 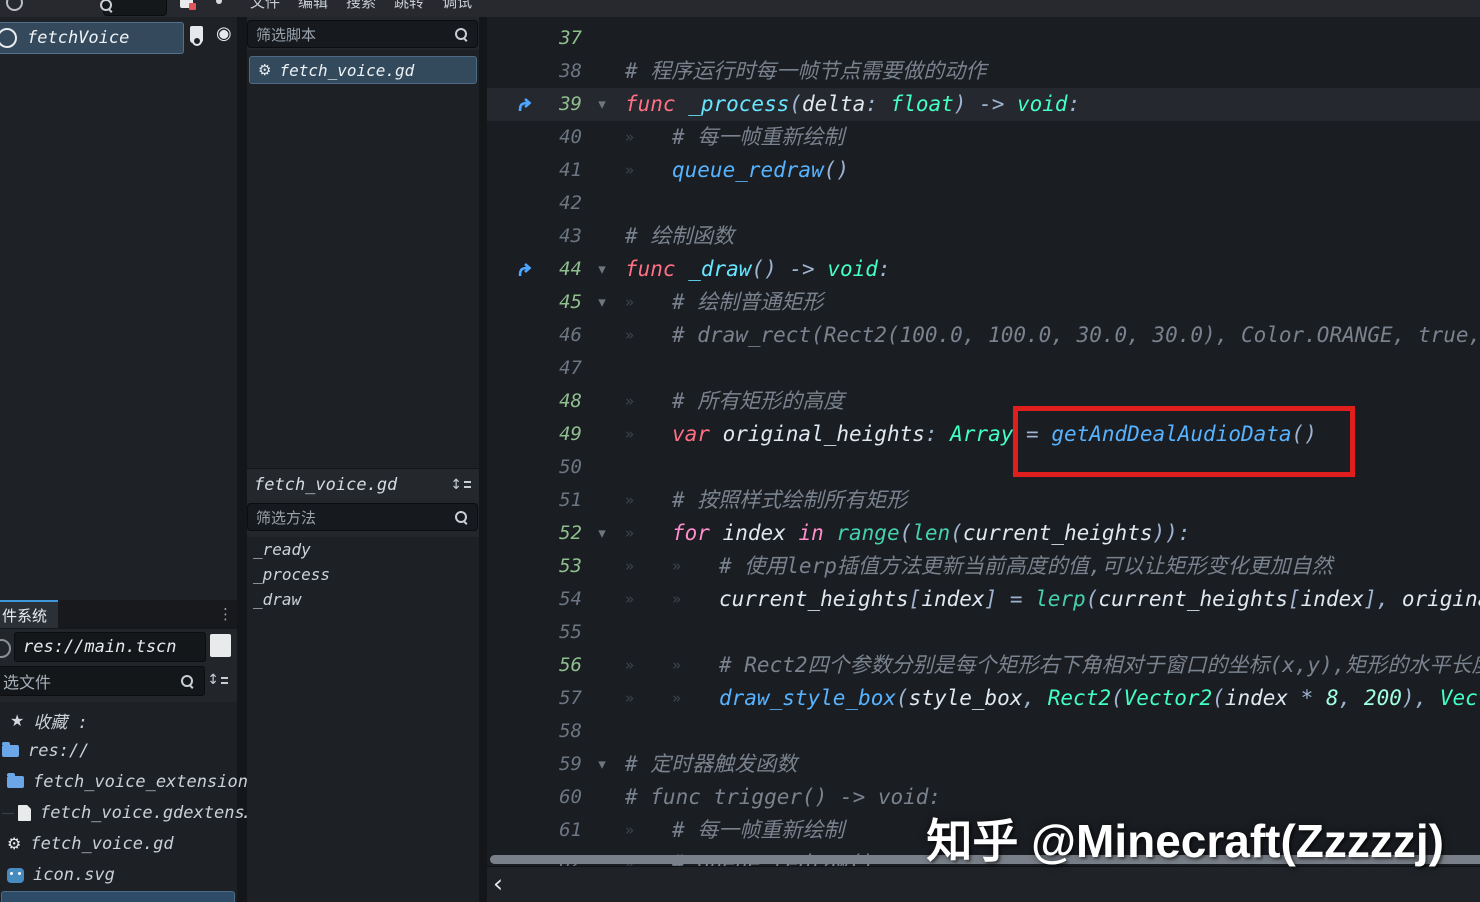 I want to click on script-list-item: ⚙ fetch_voice.gd, so click(x=363, y=70).